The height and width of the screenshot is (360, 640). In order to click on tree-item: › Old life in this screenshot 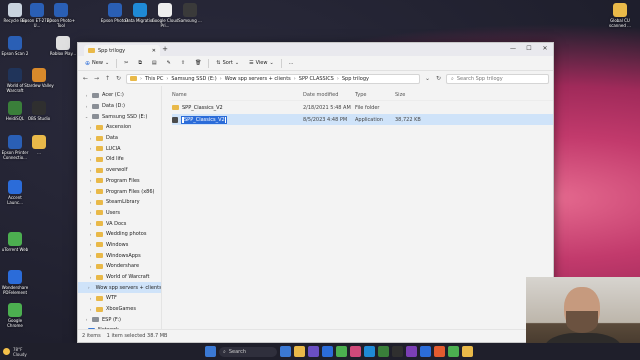, I will do `click(119, 159)`.